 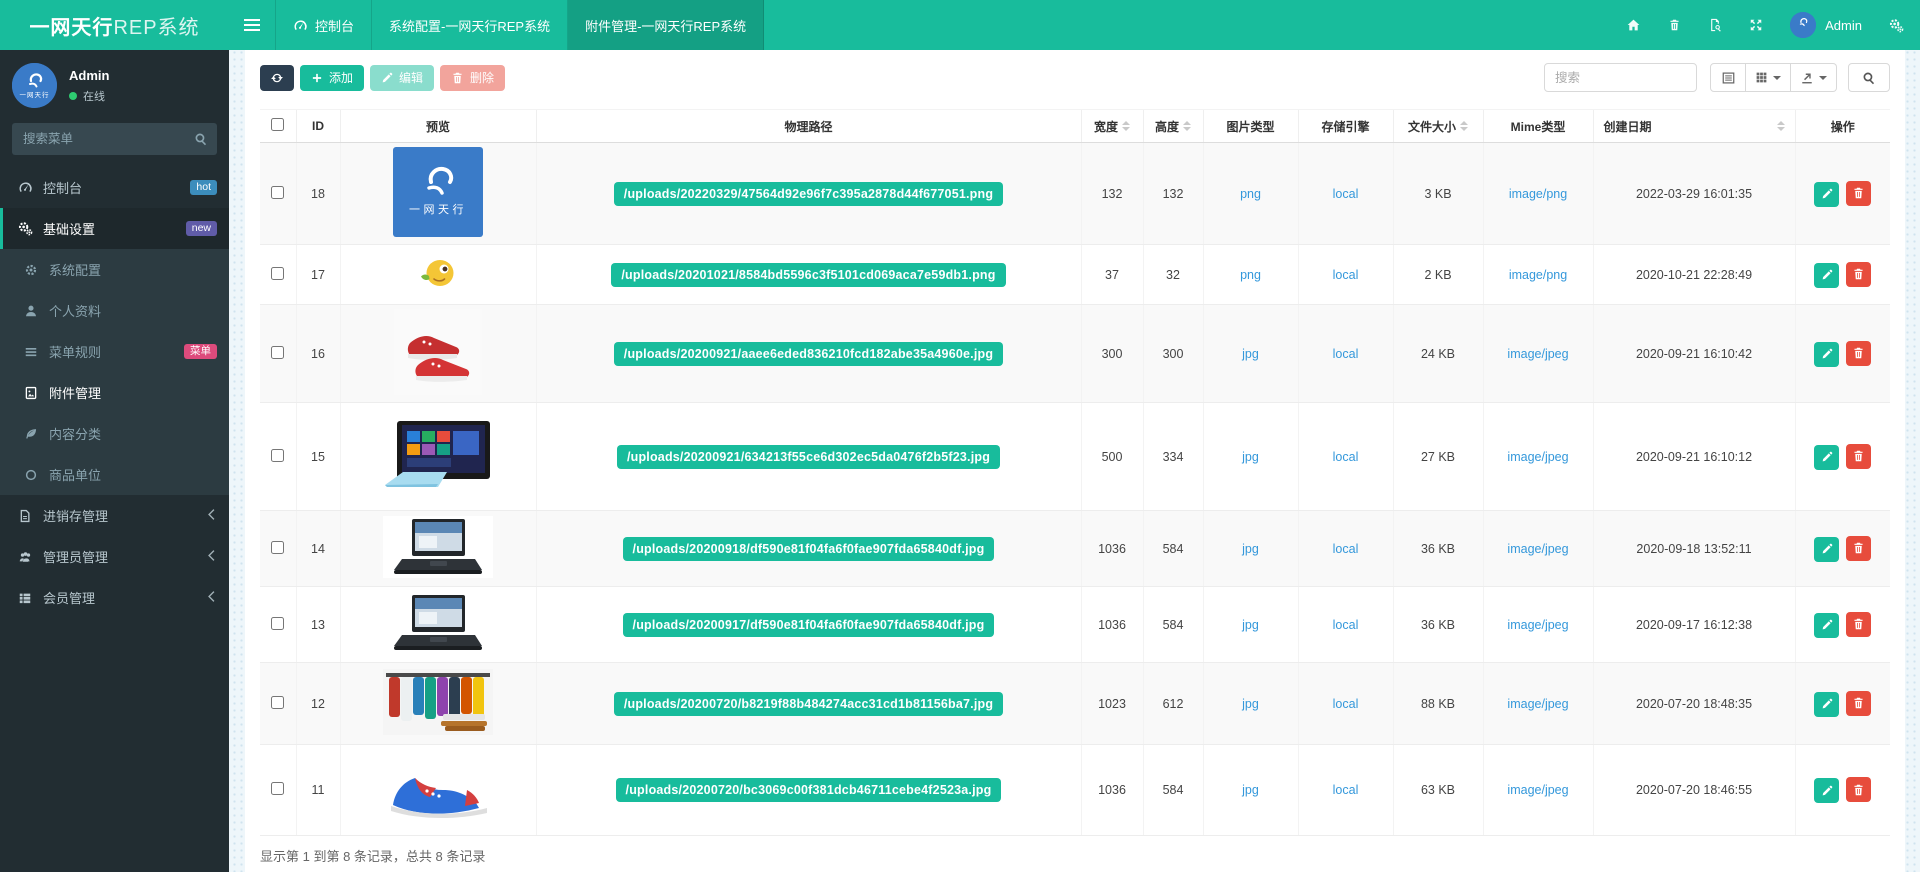 I want to click on sidebar-search-input, so click(x=114, y=139).